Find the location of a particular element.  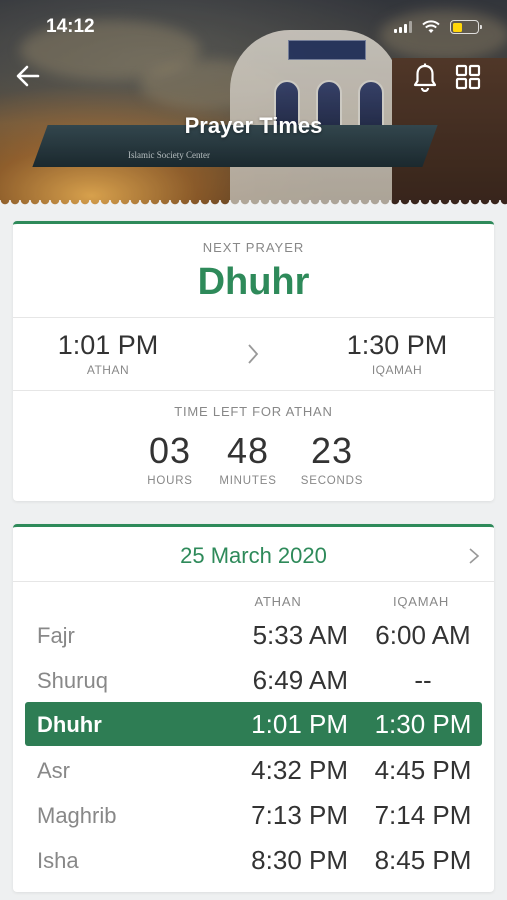

status-bar: 14:12 is located at coordinates (253, 28).